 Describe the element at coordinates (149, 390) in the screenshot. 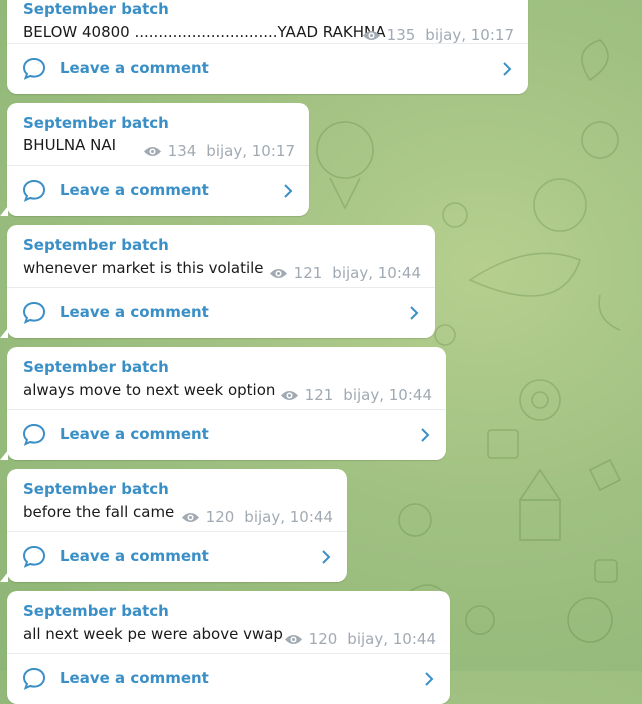

I see `message-text: always move to next week option` at that location.